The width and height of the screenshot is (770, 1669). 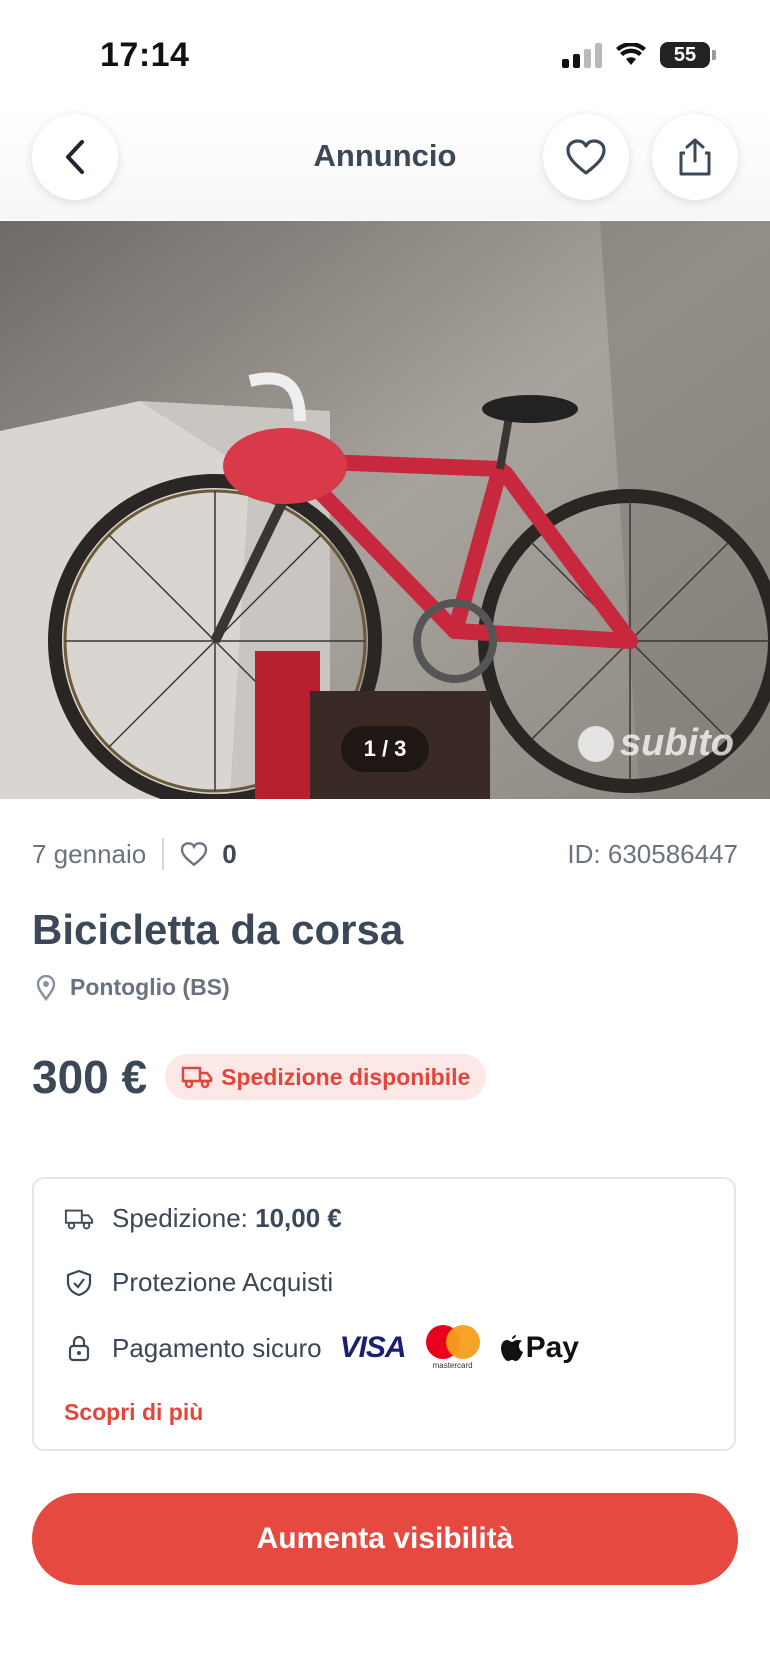 I want to click on apple-pay-text: Pay, so click(x=552, y=1347).